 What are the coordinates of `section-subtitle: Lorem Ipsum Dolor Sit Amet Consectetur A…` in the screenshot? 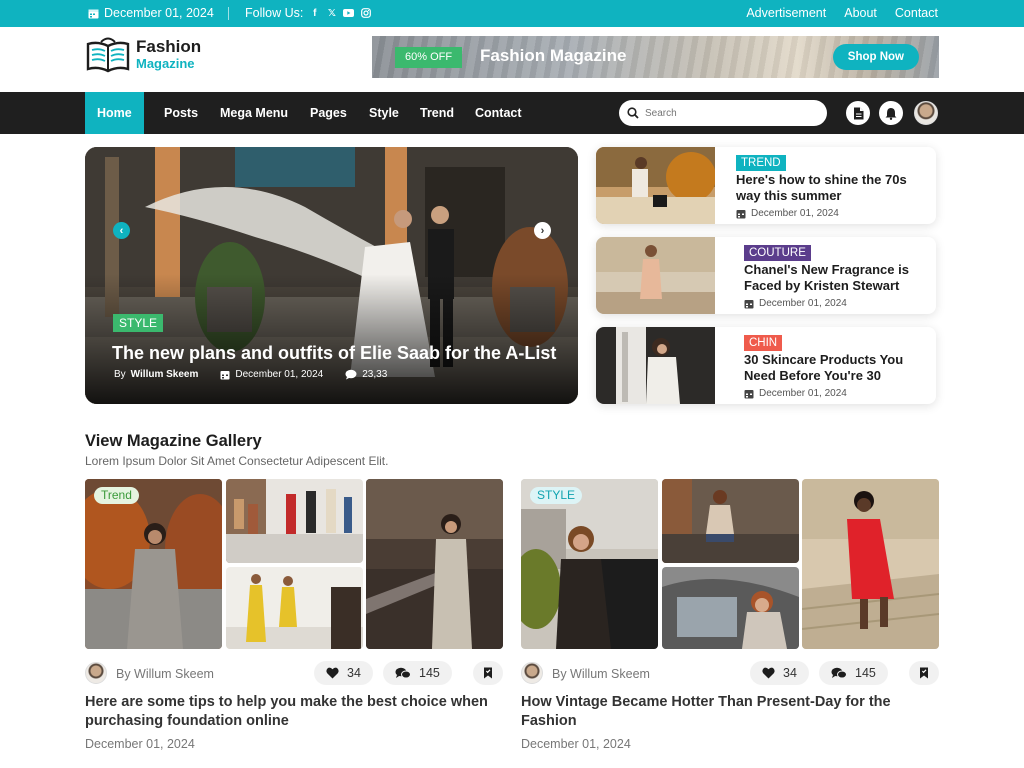 It's located at (237, 461).